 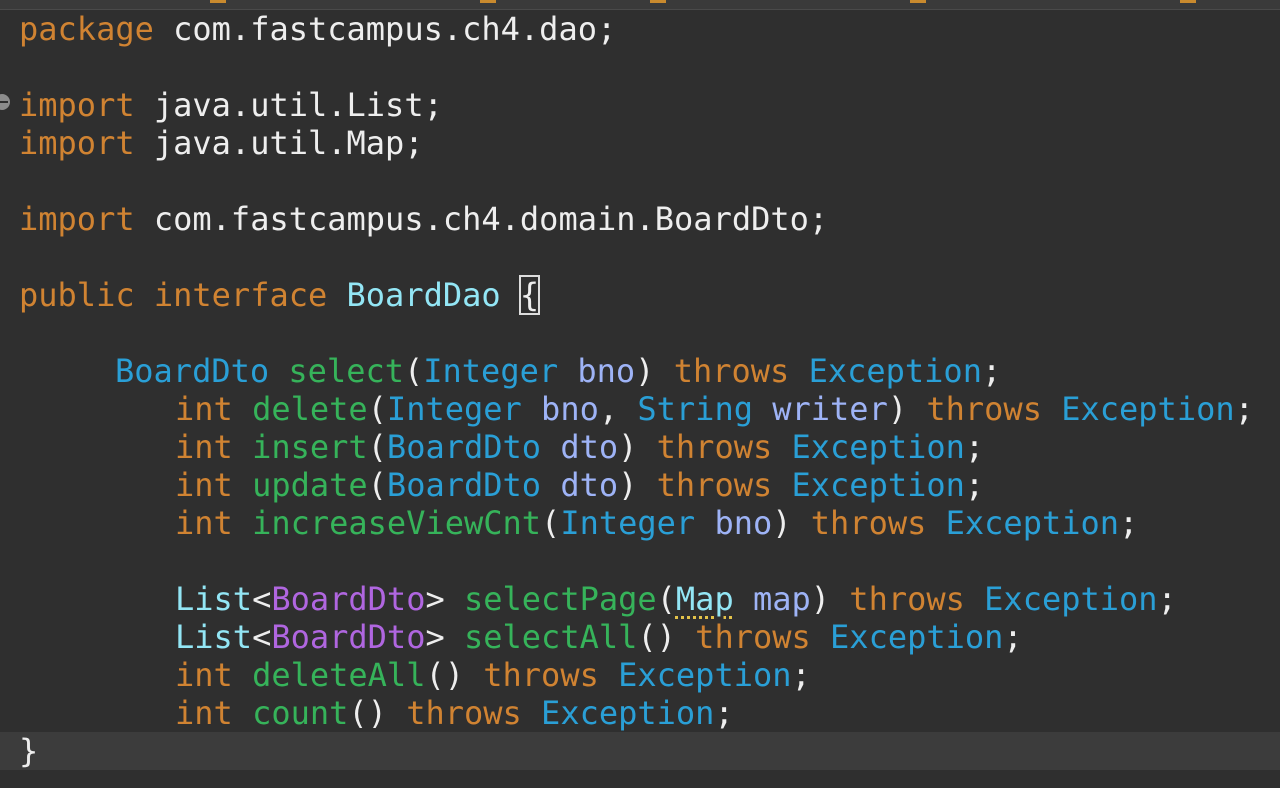 I want to click on method-name: delete, so click(x=310, y=409).